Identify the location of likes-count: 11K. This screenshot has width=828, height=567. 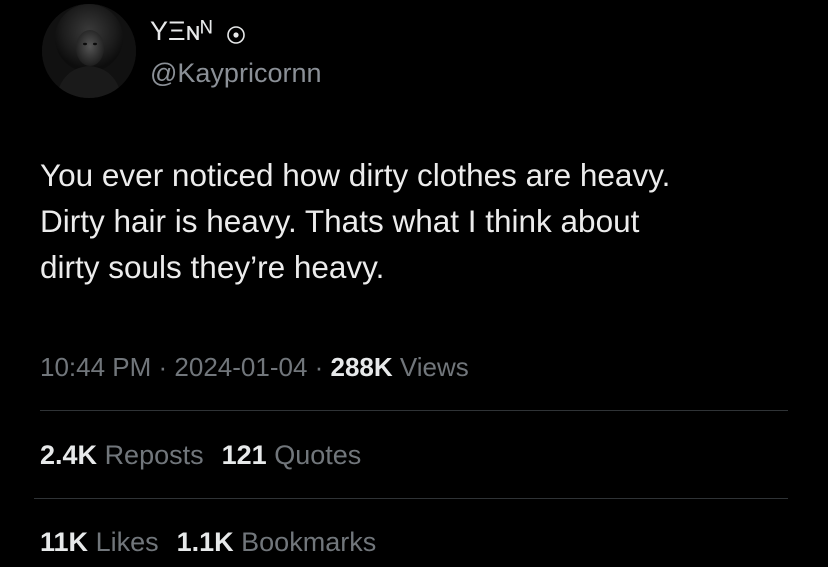
(64, 542).